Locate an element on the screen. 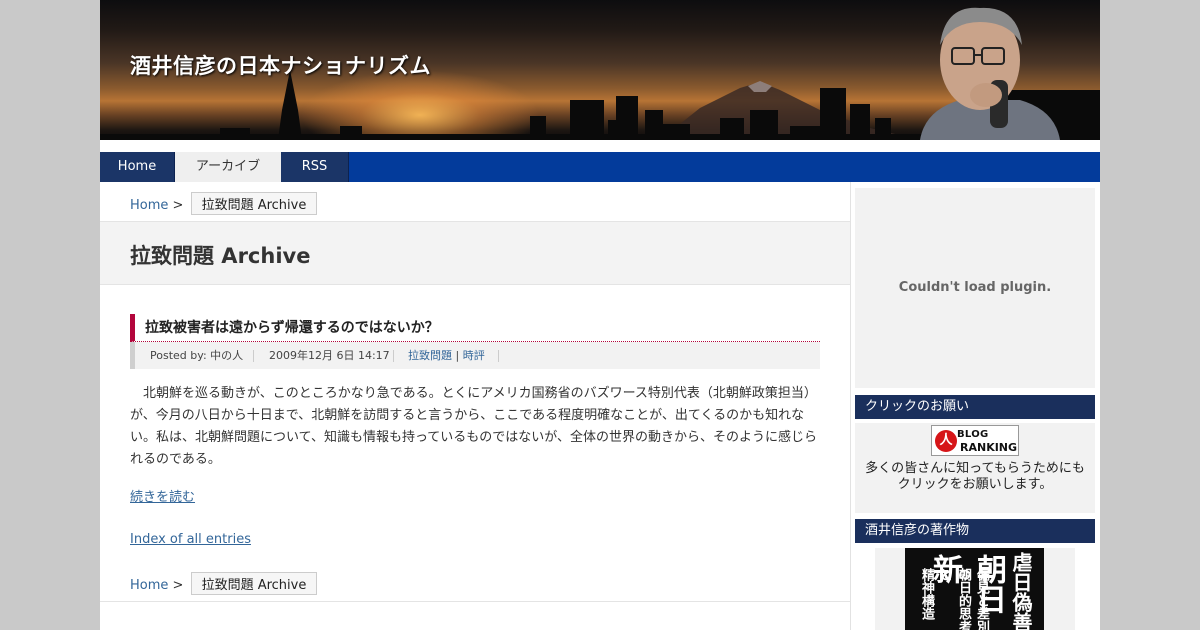 This screenshot has height=630, width=1200. entry-author: 中の人 is located at coordinates (227, 355).